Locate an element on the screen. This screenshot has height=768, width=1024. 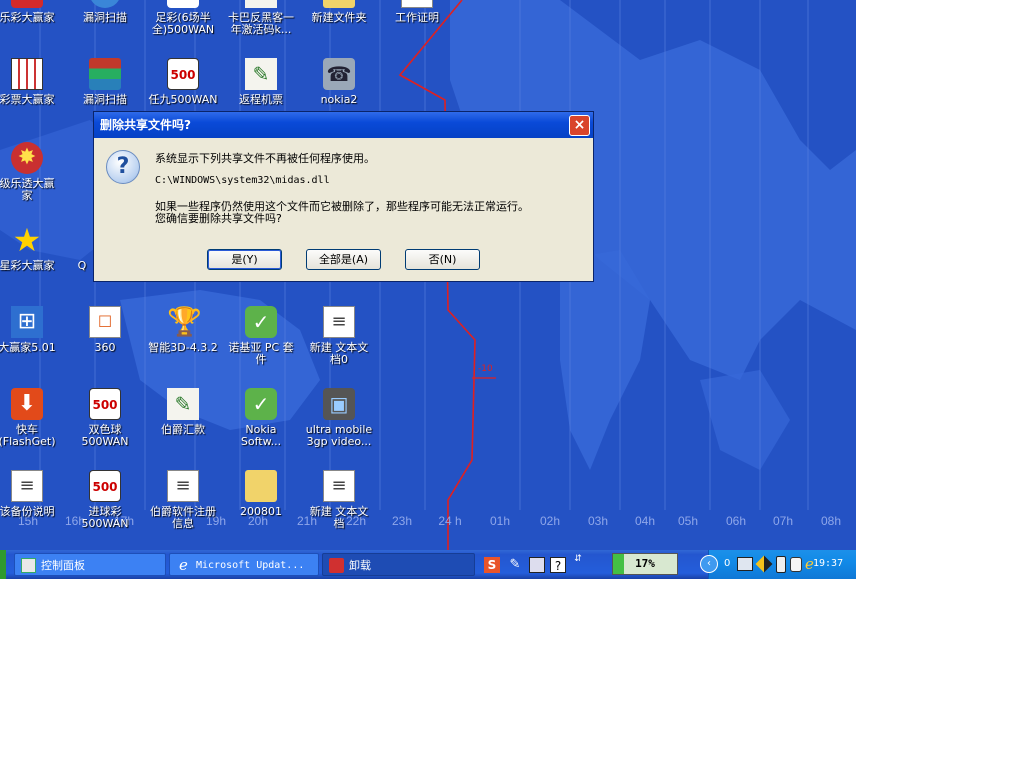
burst-icon: ✸ is located at coordinates (27, 158).